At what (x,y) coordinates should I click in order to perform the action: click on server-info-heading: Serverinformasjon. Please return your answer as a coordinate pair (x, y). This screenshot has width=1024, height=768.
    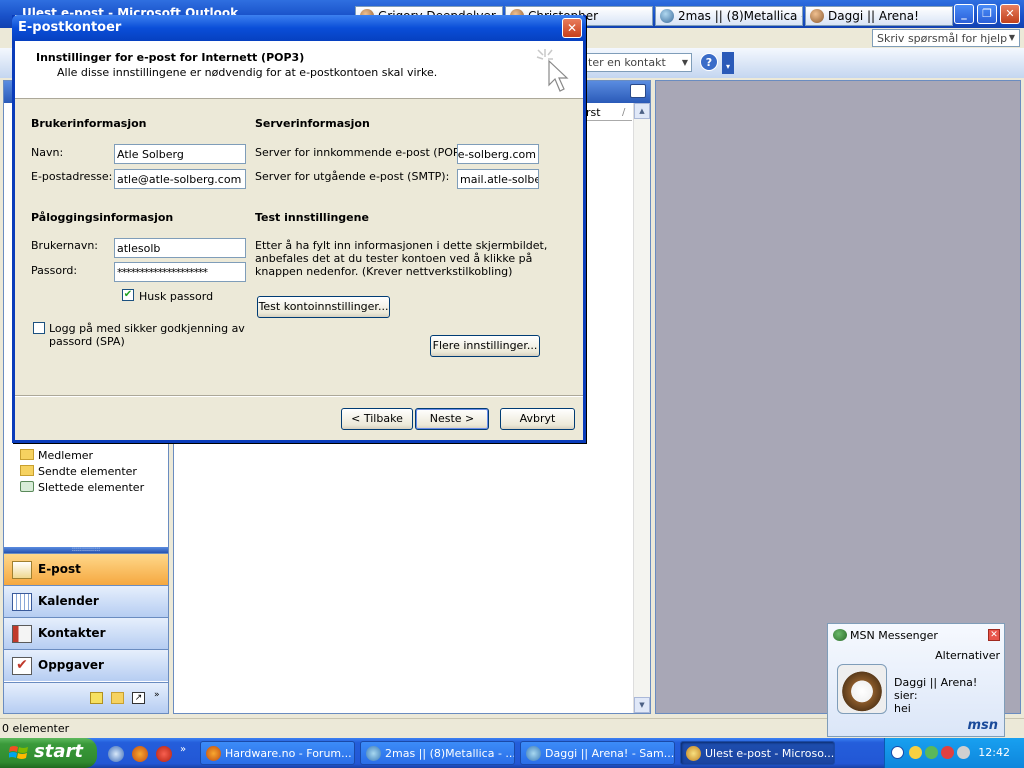
    Looking at the image, I should click on (312, 123).